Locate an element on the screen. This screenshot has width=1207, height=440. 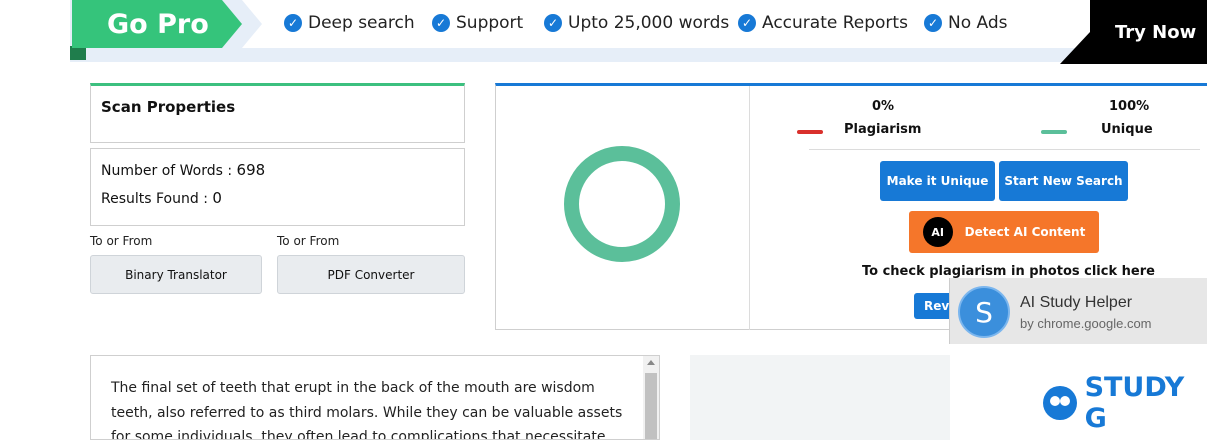
plagiarism-percent: 0% is located at coordinates (883, 106).